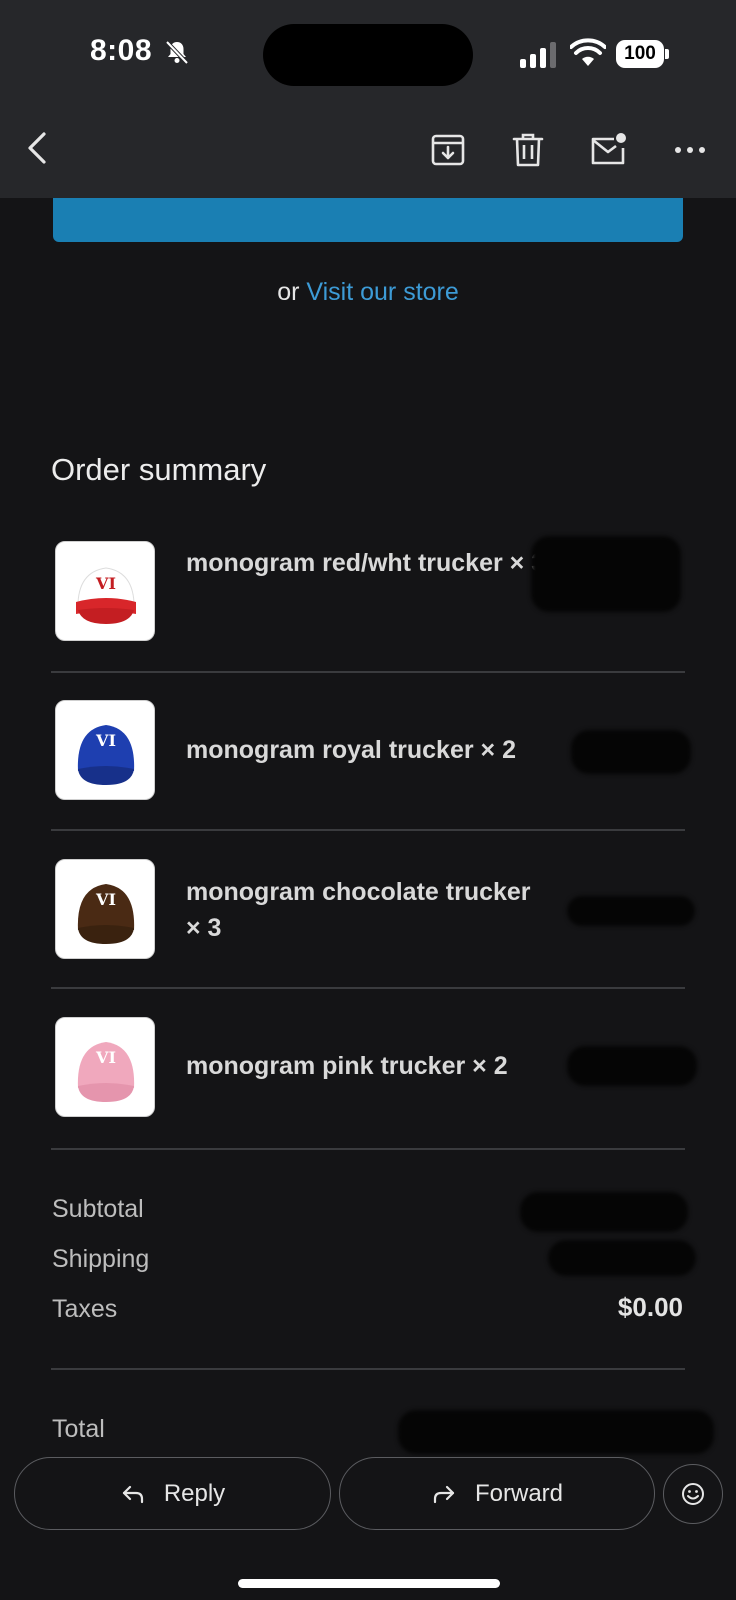 This screenshot has height=1600, width=736. I want to click on item-name: monogram royal trucker × 2, so click(351, 750).